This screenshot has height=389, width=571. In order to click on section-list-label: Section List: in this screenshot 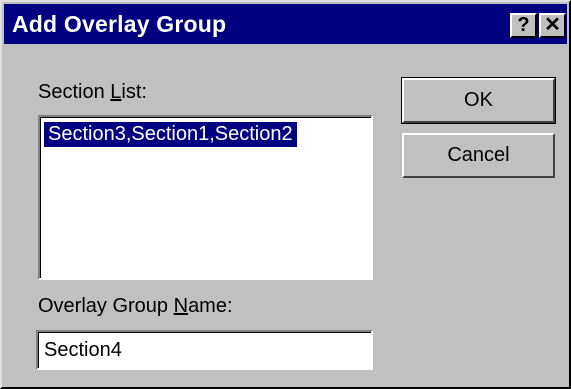, I will do `click(92, 92)`.